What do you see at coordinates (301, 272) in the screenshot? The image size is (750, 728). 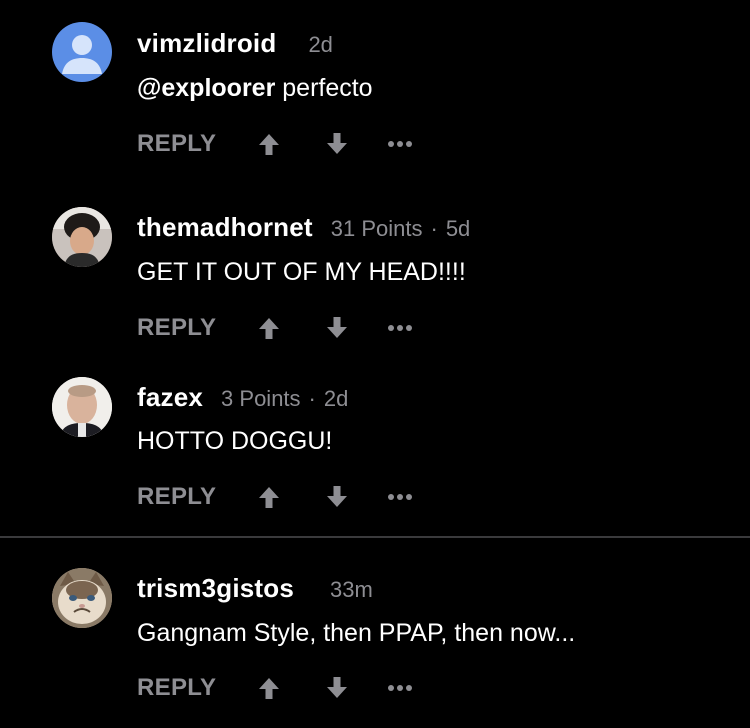 I see `comment-body: GET IT OUT OF MY HEAD!!!!` at bounding box center [301, 272].